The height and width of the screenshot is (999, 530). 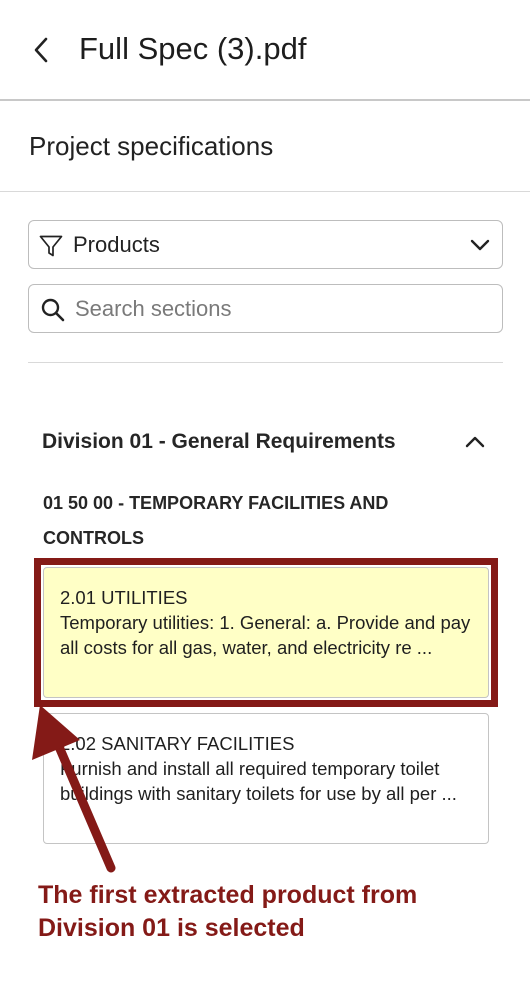 What do you see at coordinates (475, 442) in the screenshot?
I see `chevron-up-icon` at bounding box center [475, 442].